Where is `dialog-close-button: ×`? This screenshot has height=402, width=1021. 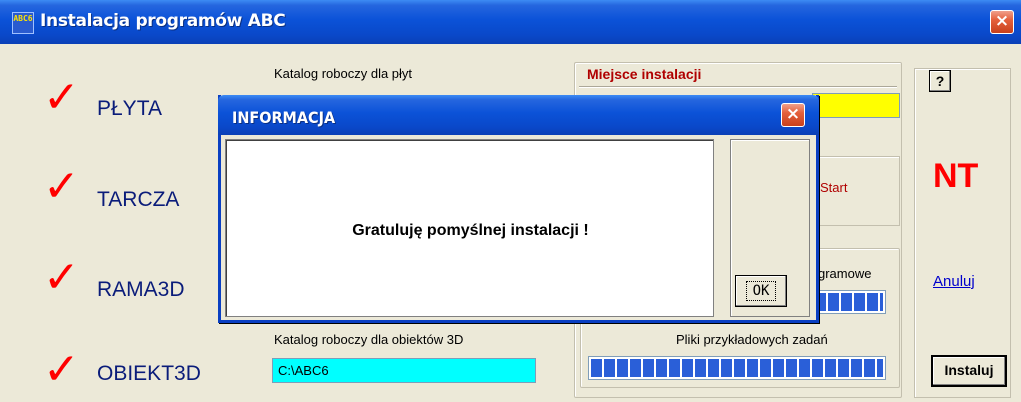 dialog-close-button: × is located at coordinates (793, 115).